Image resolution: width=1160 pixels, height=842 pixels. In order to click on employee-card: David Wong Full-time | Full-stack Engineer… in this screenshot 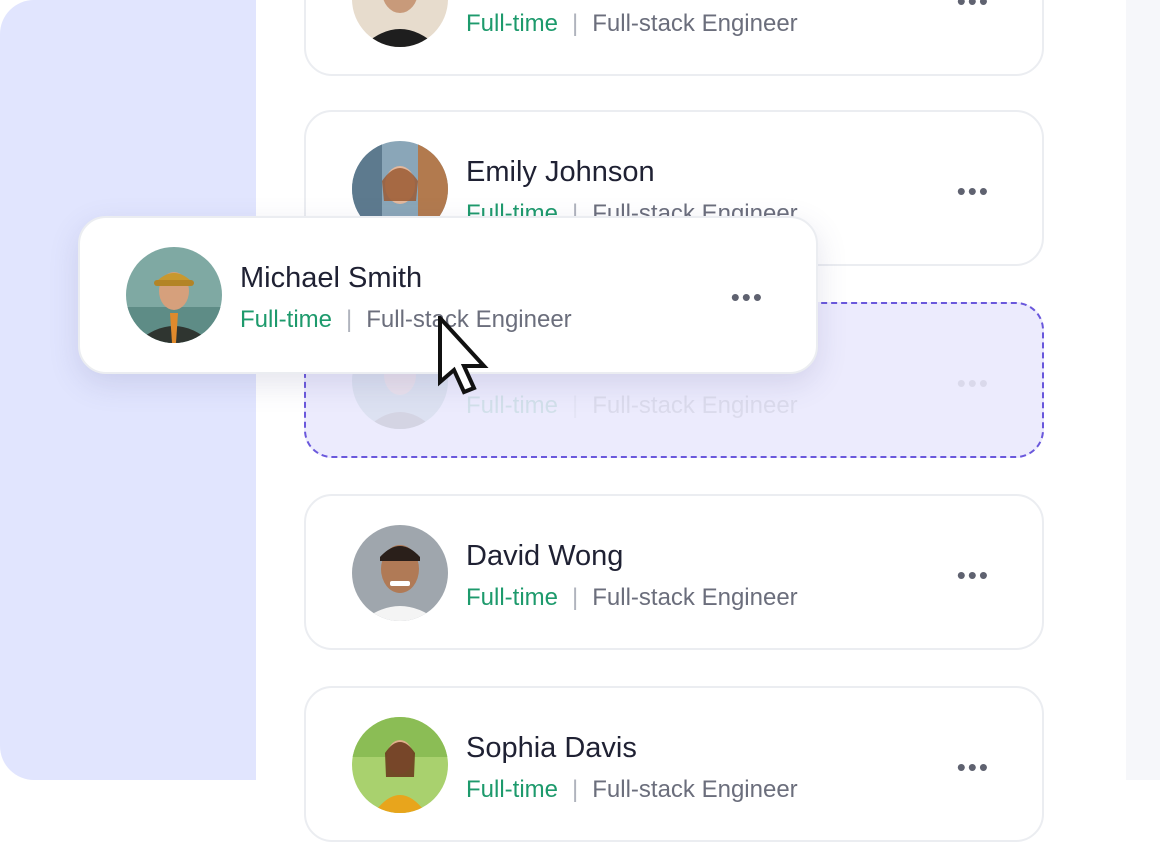, I will do `click(674, 572)`.